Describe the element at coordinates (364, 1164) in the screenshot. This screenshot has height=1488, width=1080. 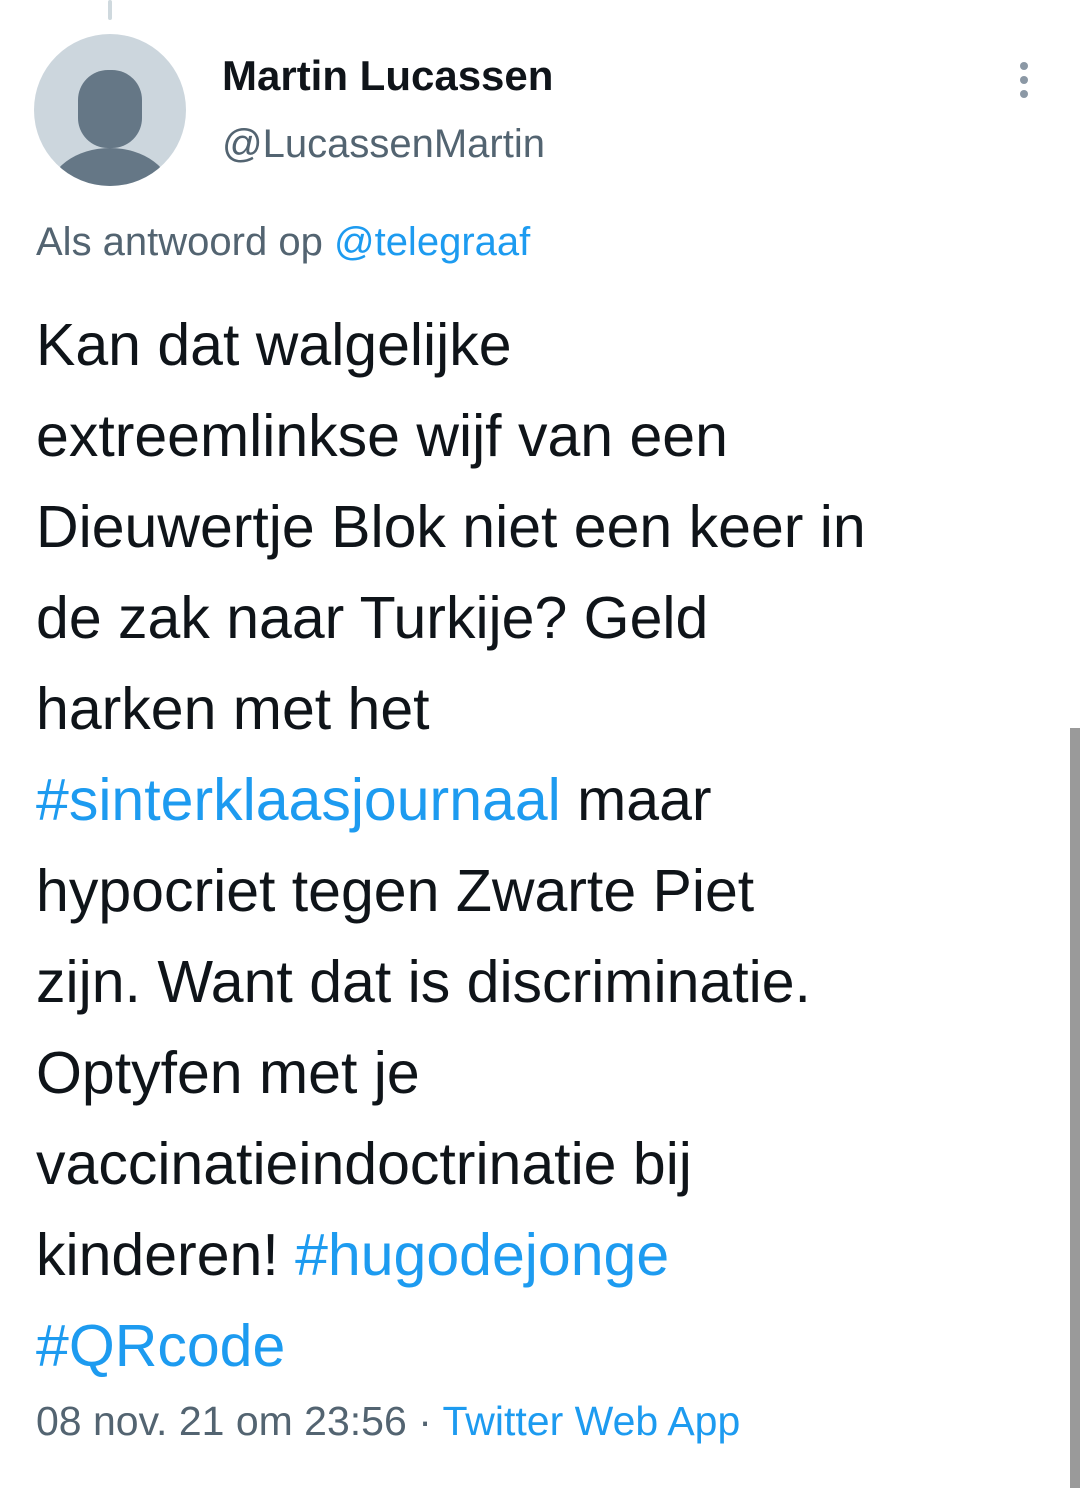
I see `tweet-line: vaccinatieindoctrinatie bij` at that location.